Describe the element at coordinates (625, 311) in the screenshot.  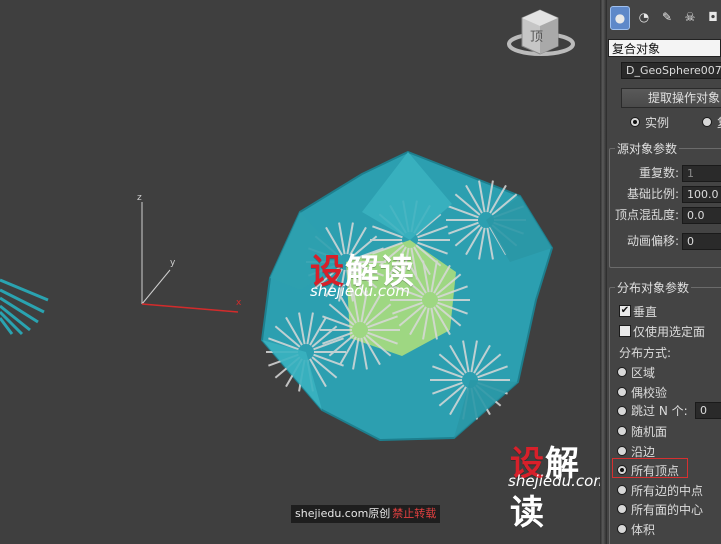
I see `vertical-checkbox: ✔` at that location.